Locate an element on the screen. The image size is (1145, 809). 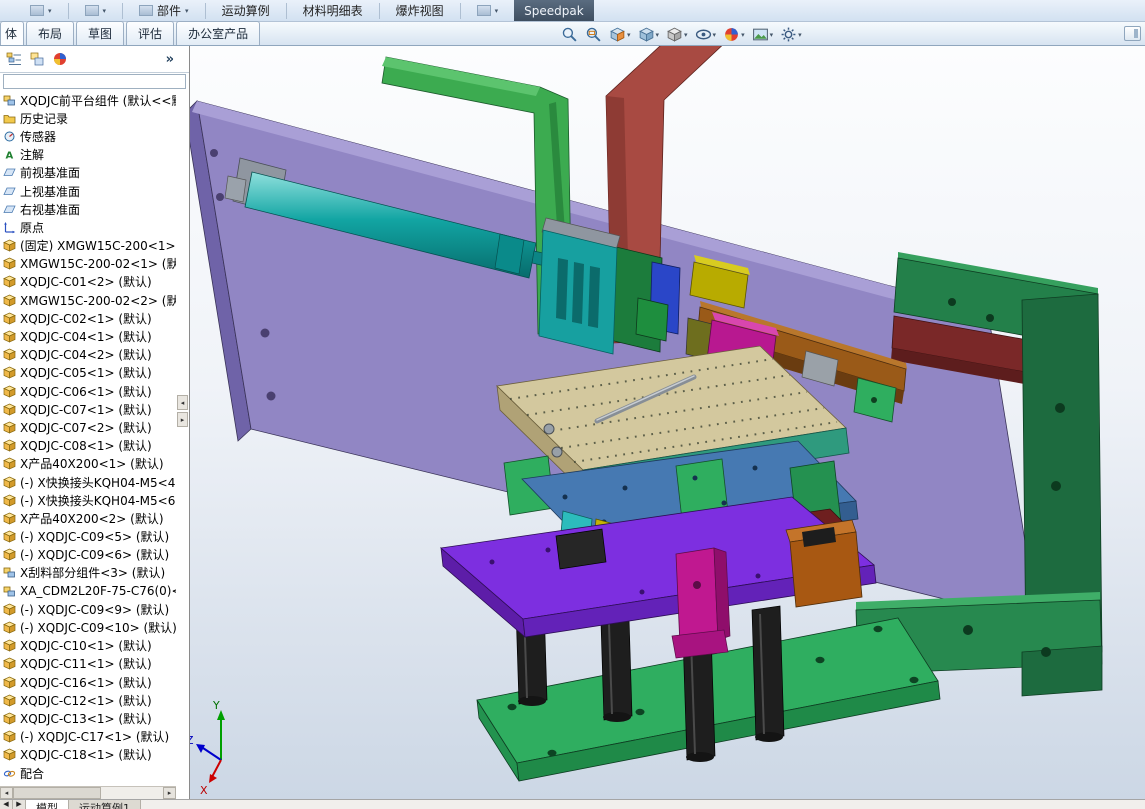
section-view-button: ▾ is located at coordinates (620, 34).